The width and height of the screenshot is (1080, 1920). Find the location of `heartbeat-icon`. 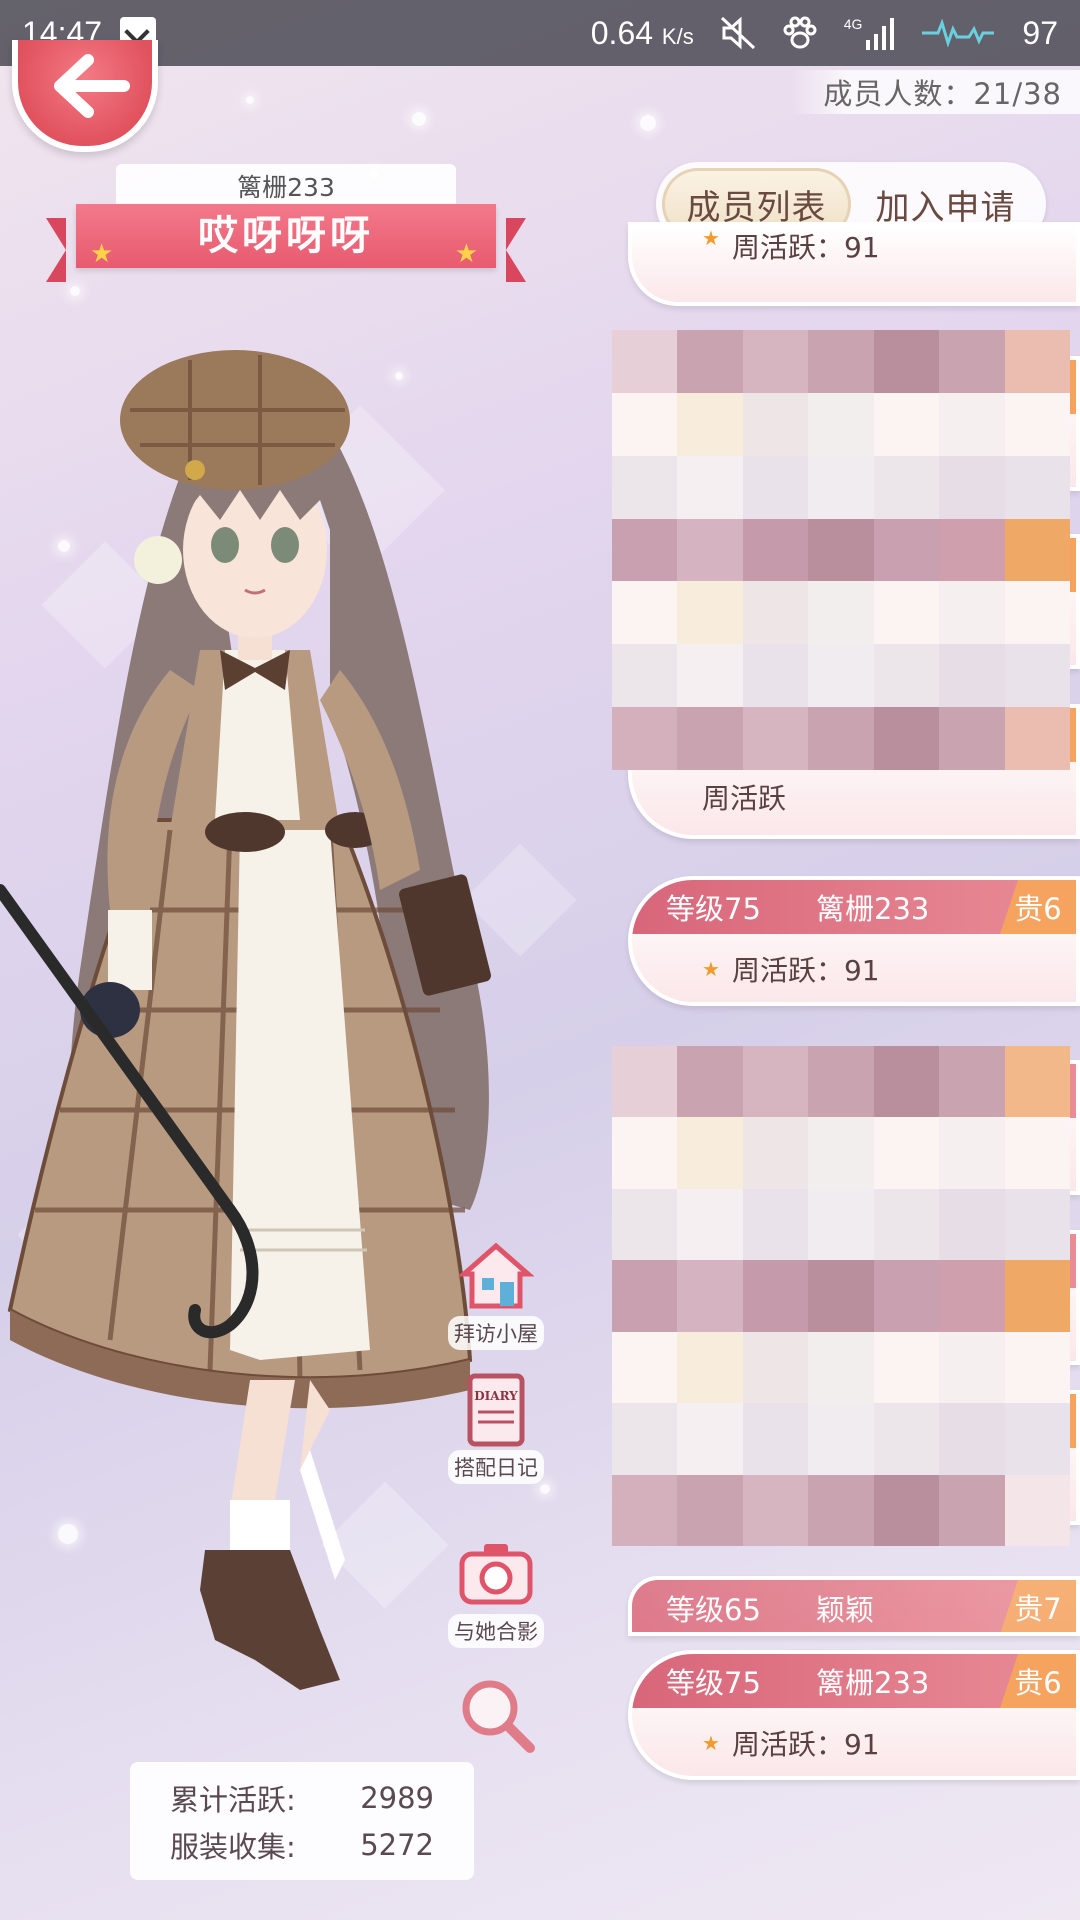

heartbeat-icon is located at coordinates (958, 33).